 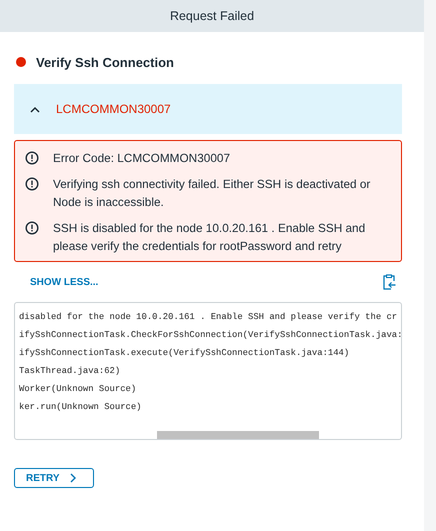 I want to click on log-line: disabled for the node 10.0.20.161 . Enable SSH and please verify the cr, so click(x=208, y=317).